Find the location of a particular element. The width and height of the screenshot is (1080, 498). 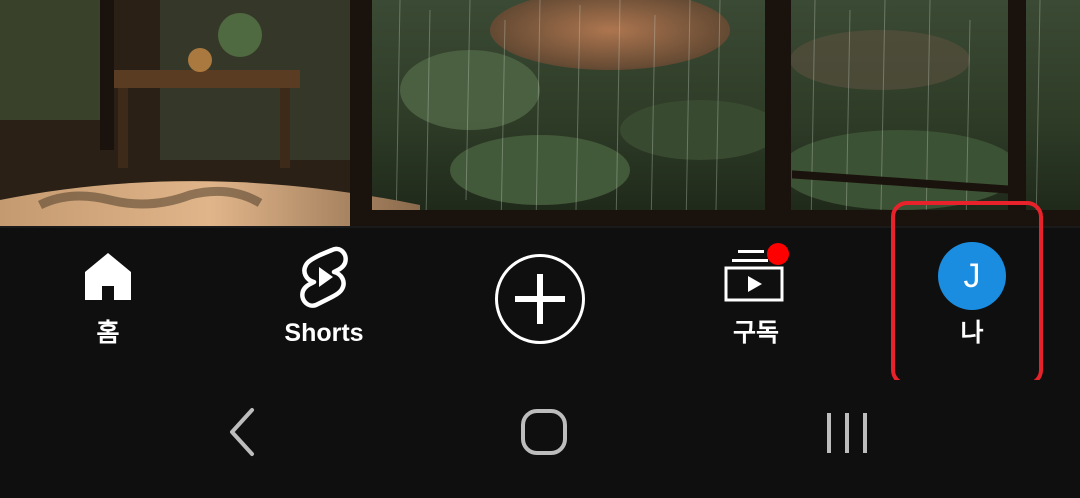

create-button is located at coordinates (540, 304).